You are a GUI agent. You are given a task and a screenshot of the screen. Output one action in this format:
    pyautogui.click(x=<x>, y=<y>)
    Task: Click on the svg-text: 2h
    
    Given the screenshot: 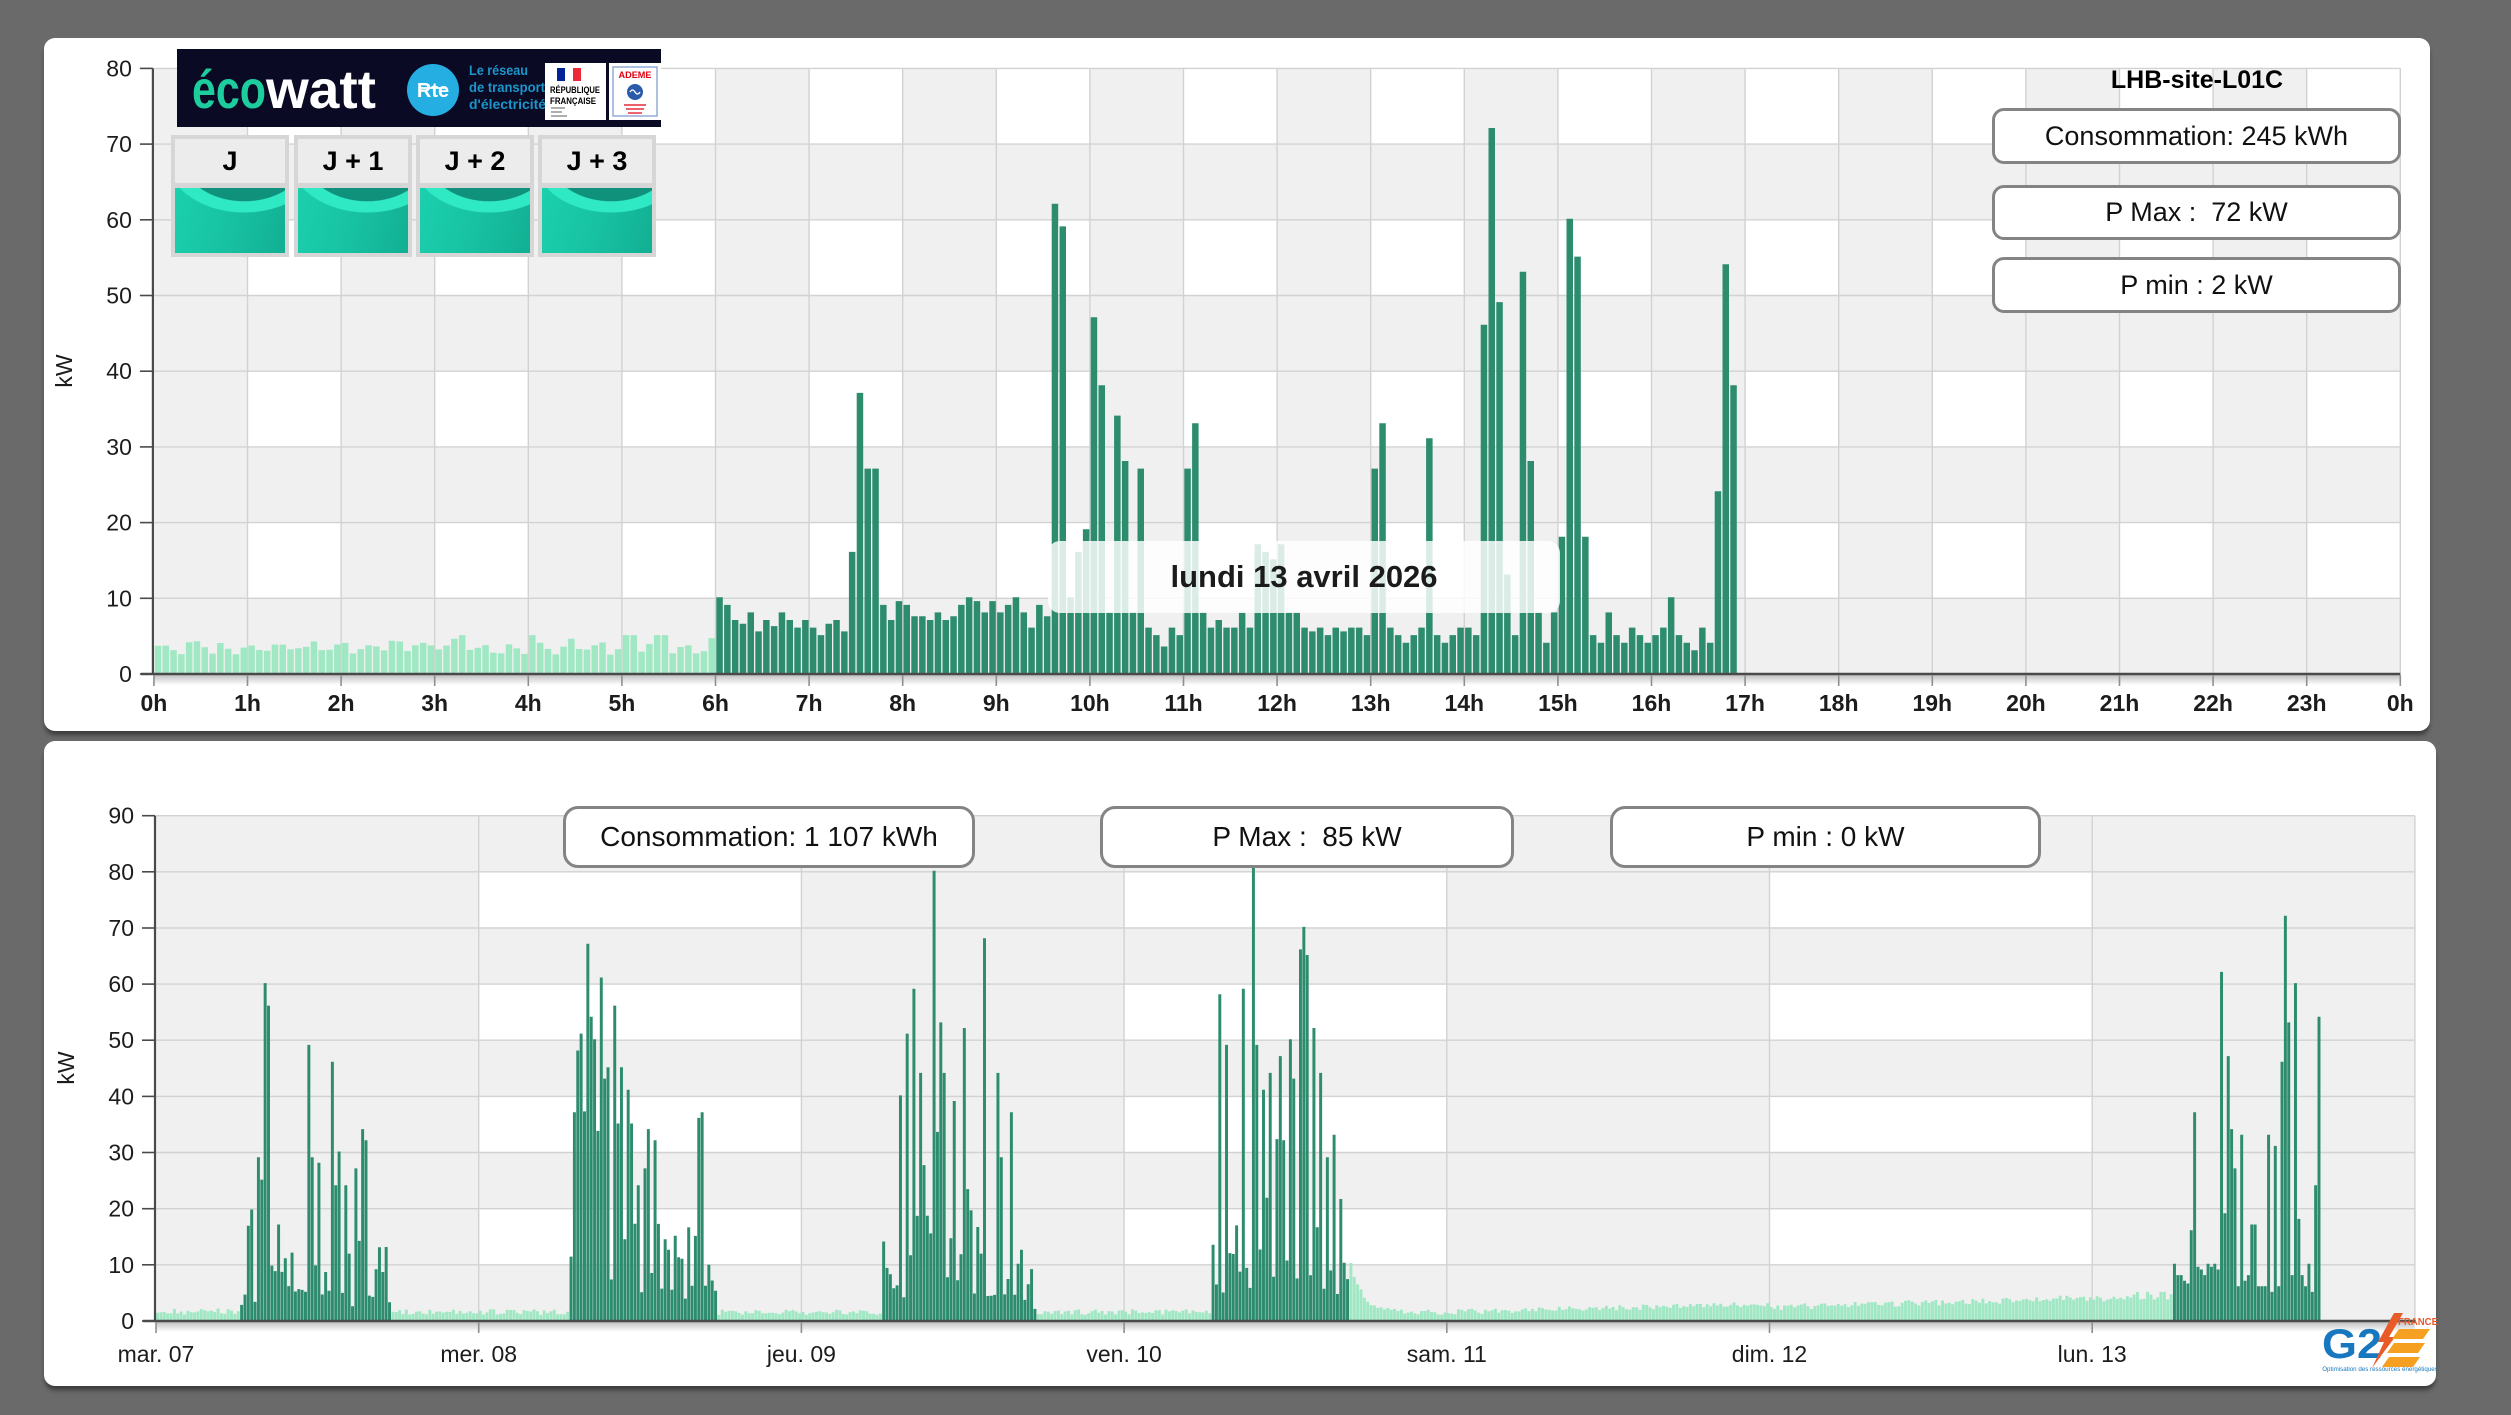 What is the action you would take?
    pyautogui.click(x=341, y=703)
    